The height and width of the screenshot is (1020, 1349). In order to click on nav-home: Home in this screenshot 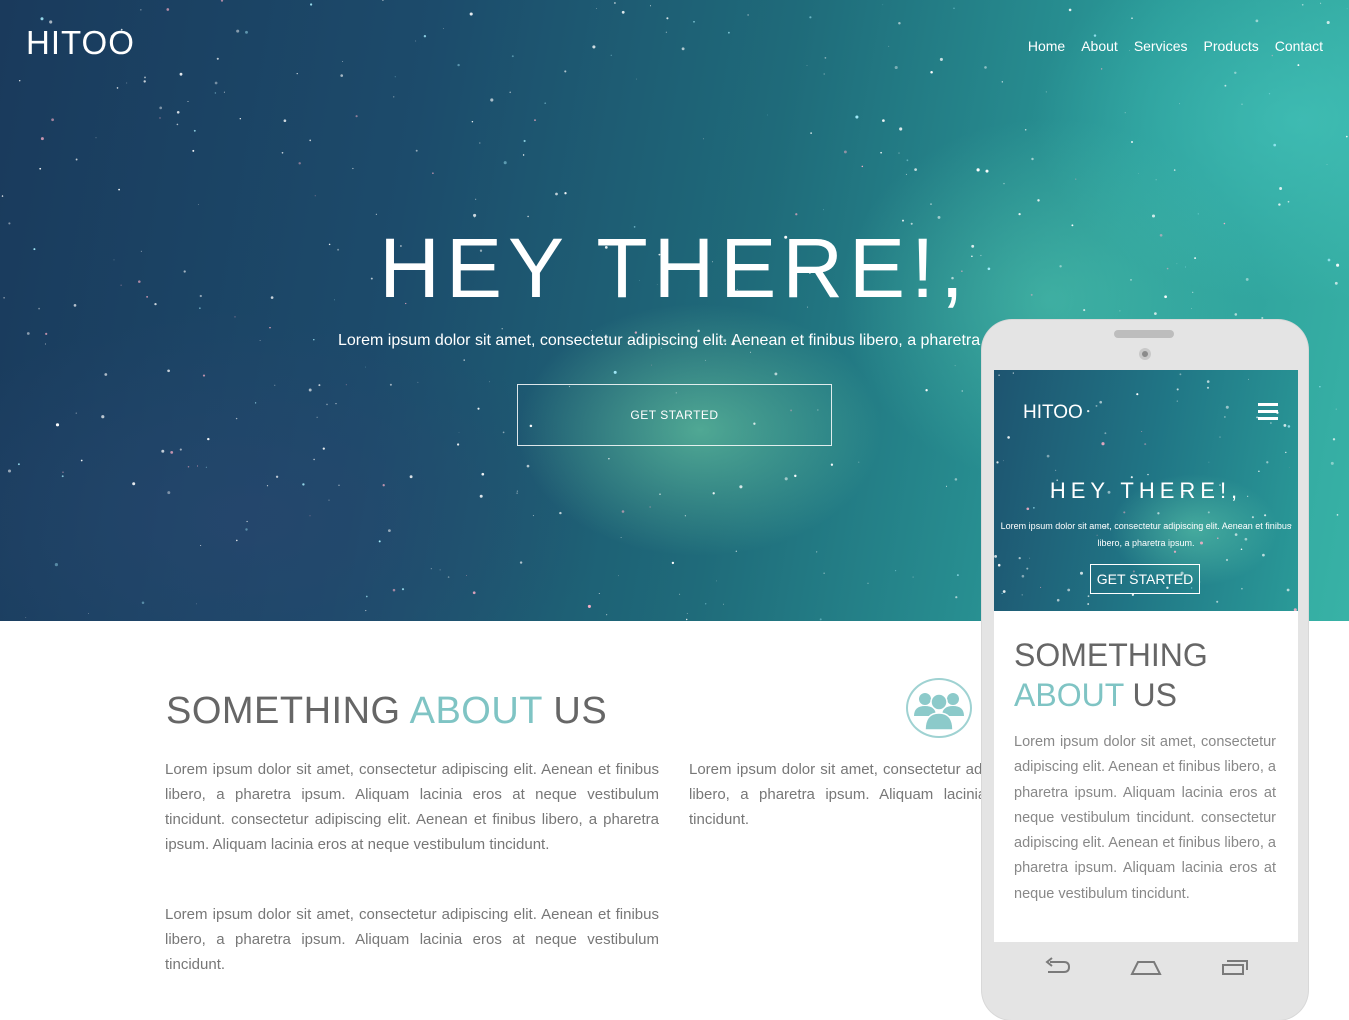, I will do `click(1046, 46)`.